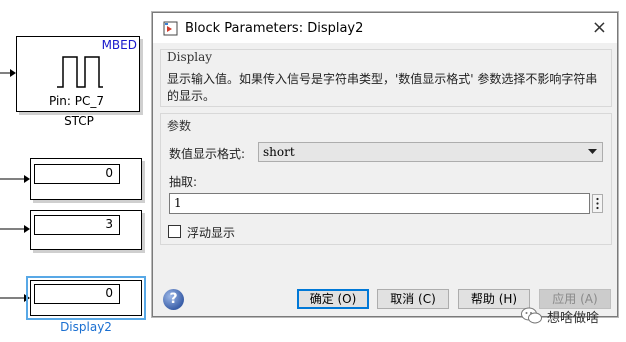 This screenshot has height=342, width=626. I want to click on display-value-b: 3, so click(77, 225).